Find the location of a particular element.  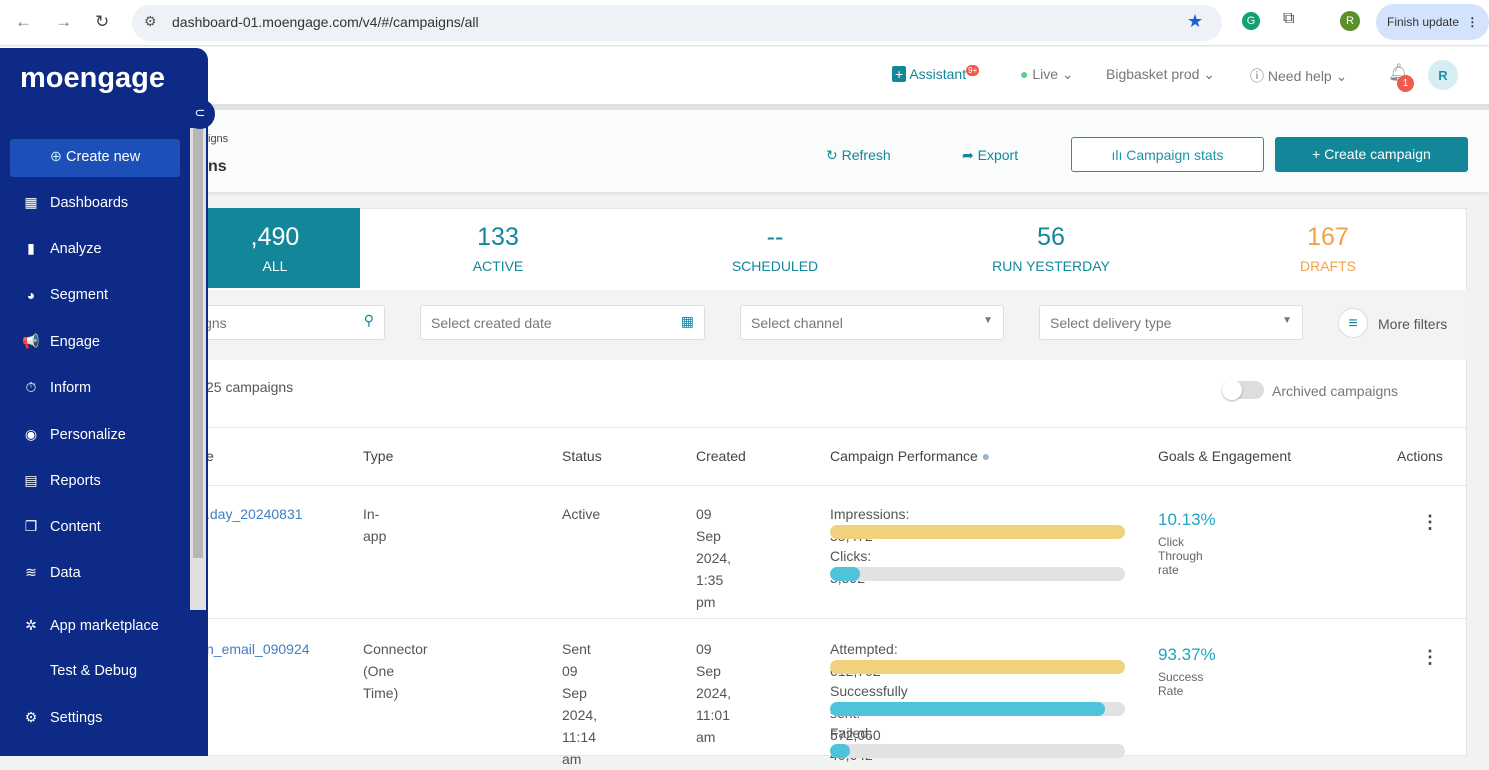

more-filters-button: More filters is located at coordinates (1412, 324).